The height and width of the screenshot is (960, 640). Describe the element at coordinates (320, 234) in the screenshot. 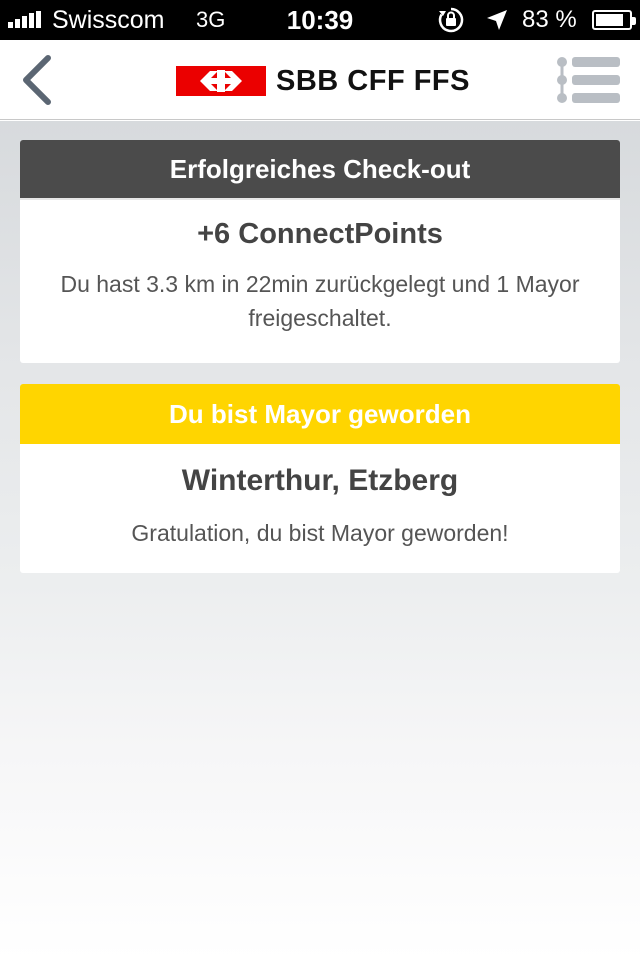

I see `connectpoints-title: +6 ConnectPoints` at that location.